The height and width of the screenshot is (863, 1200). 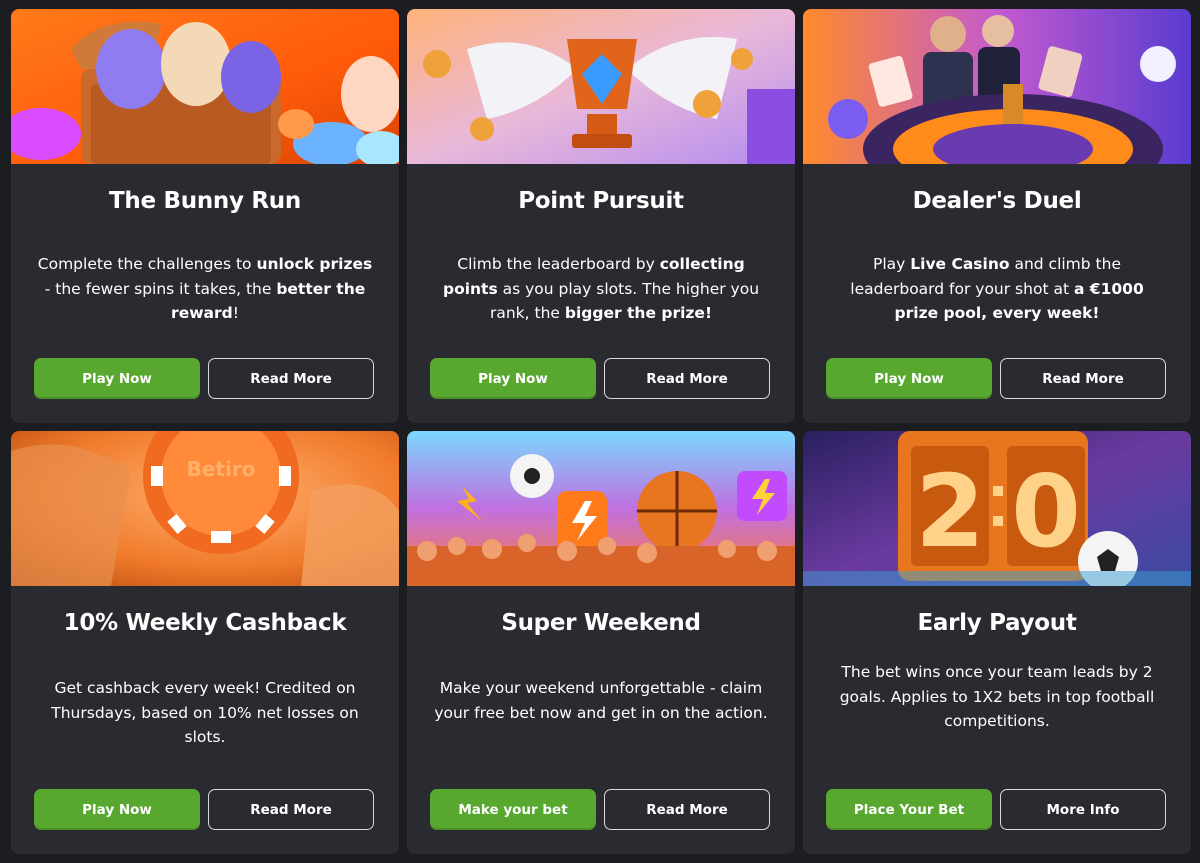 I want to click on card-title: Super Weekend, so click(x=601, y=623).